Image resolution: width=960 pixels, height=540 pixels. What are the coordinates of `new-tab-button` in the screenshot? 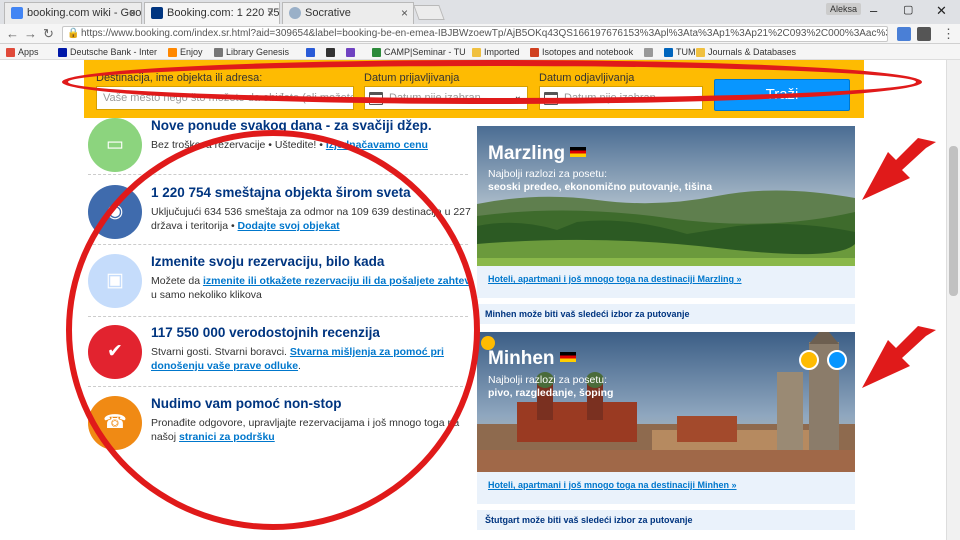 It's located at (429, 12).